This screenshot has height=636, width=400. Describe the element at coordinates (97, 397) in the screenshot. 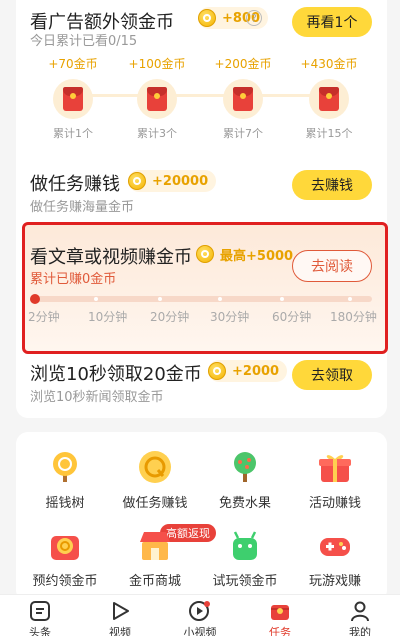

I see `browse-subtitle: 浏览10秒新闻领取金币` at that location.